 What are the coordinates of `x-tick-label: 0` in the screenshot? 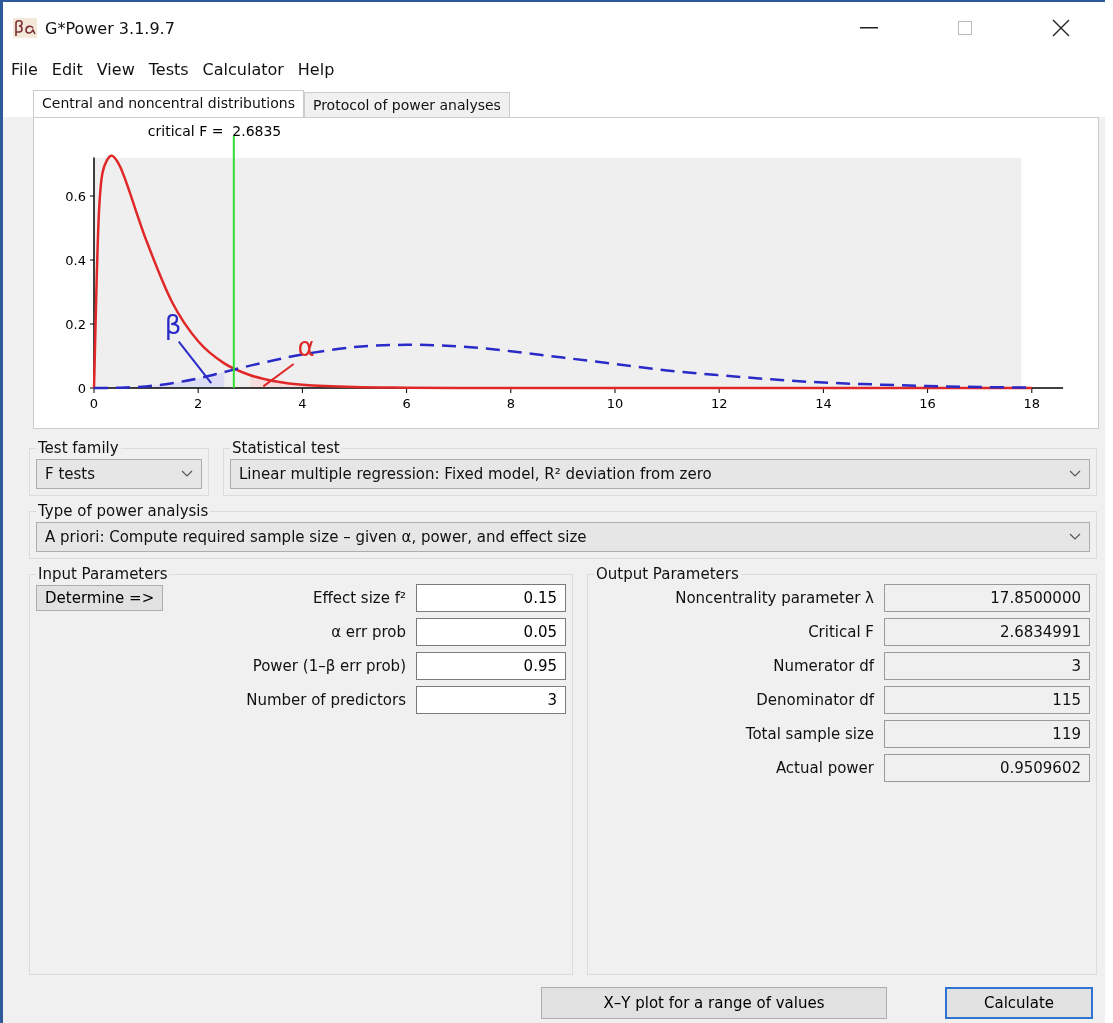 It's located at (94, 403).